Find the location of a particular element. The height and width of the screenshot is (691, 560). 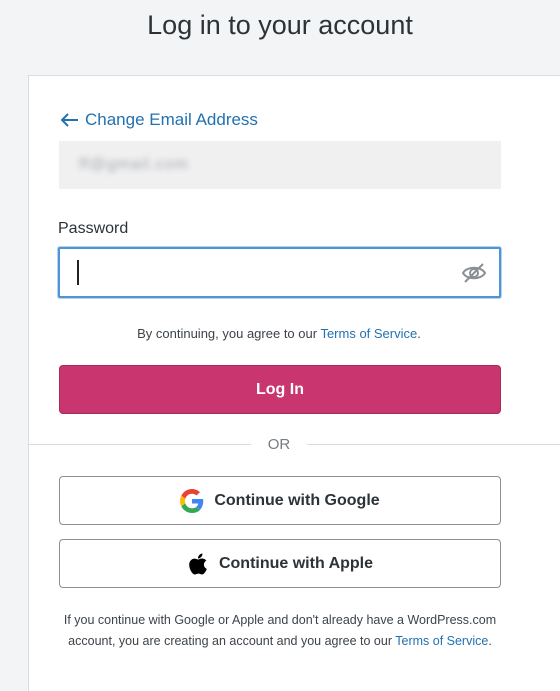

text-caret is located at coordinates (78, 272).